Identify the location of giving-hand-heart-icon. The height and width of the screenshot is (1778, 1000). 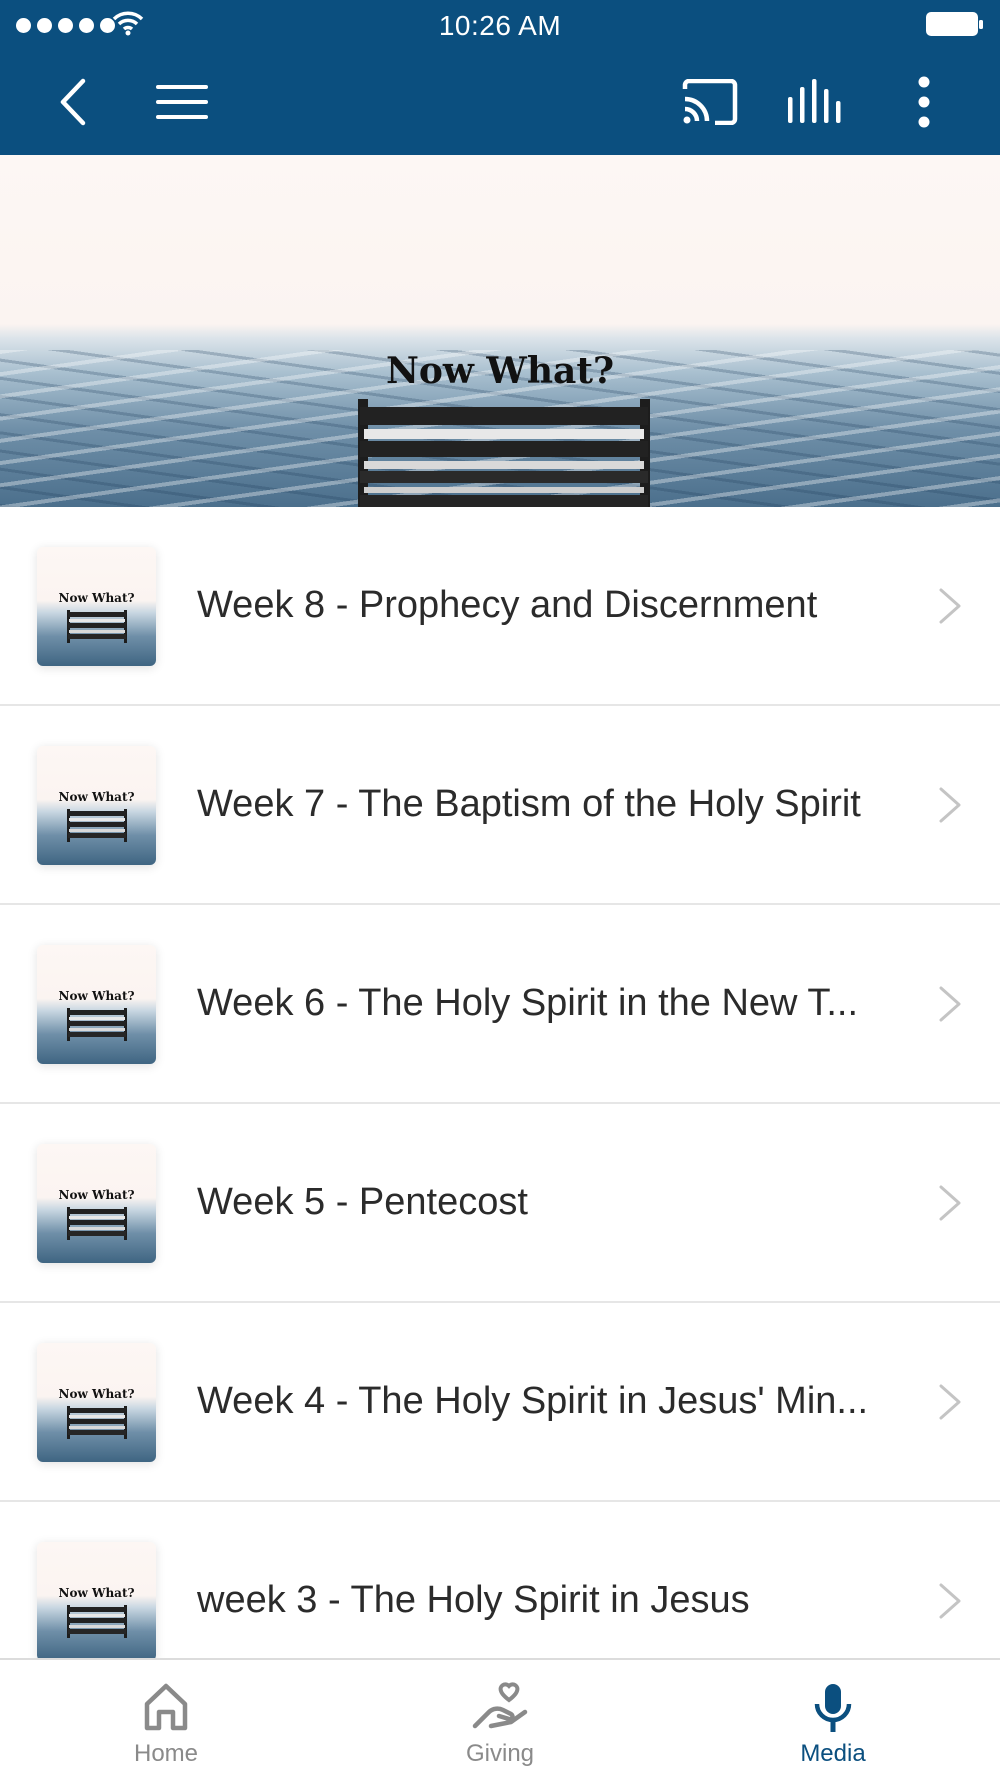
(500, 1705).